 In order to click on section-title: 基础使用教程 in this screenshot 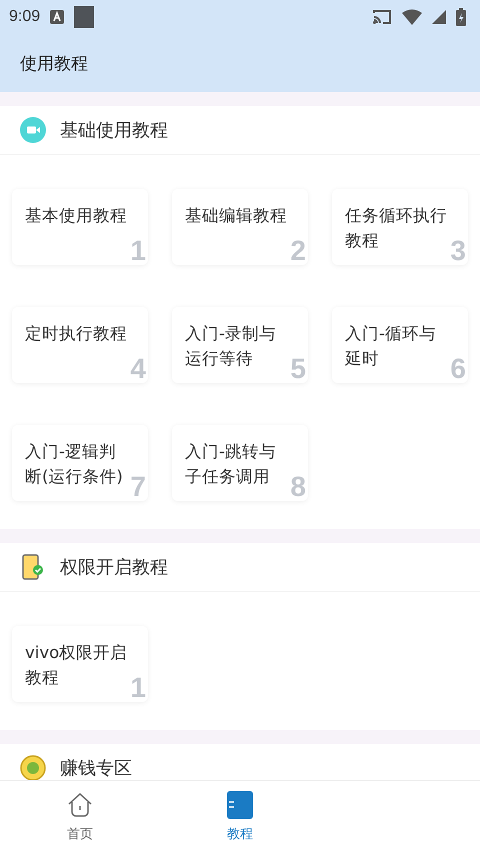, I will do `click(114, 130)`.